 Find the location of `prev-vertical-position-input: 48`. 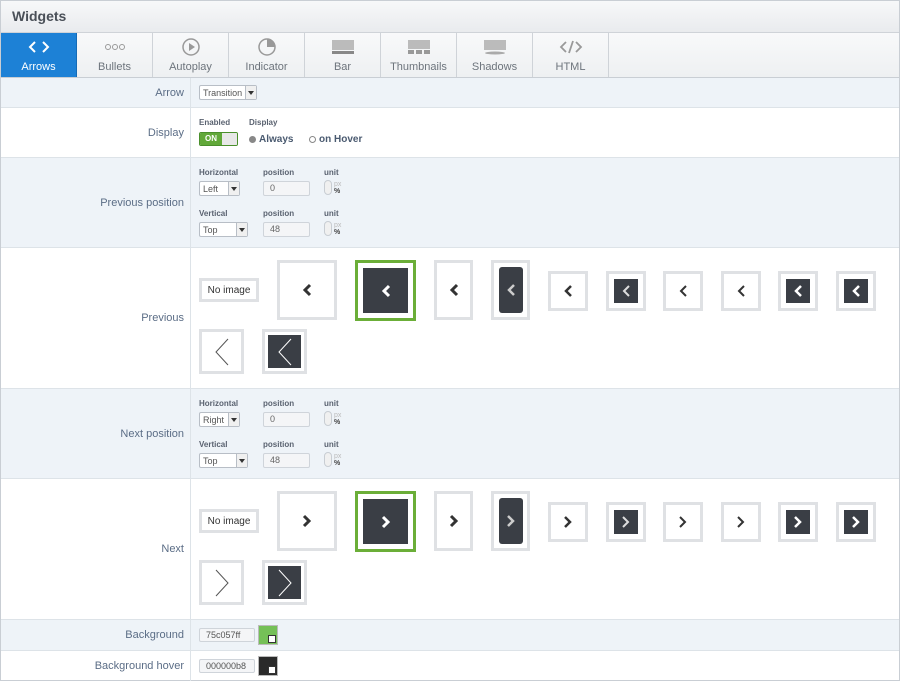

prev-vertical-position-input: 48 is located at coordinates (286, 229).